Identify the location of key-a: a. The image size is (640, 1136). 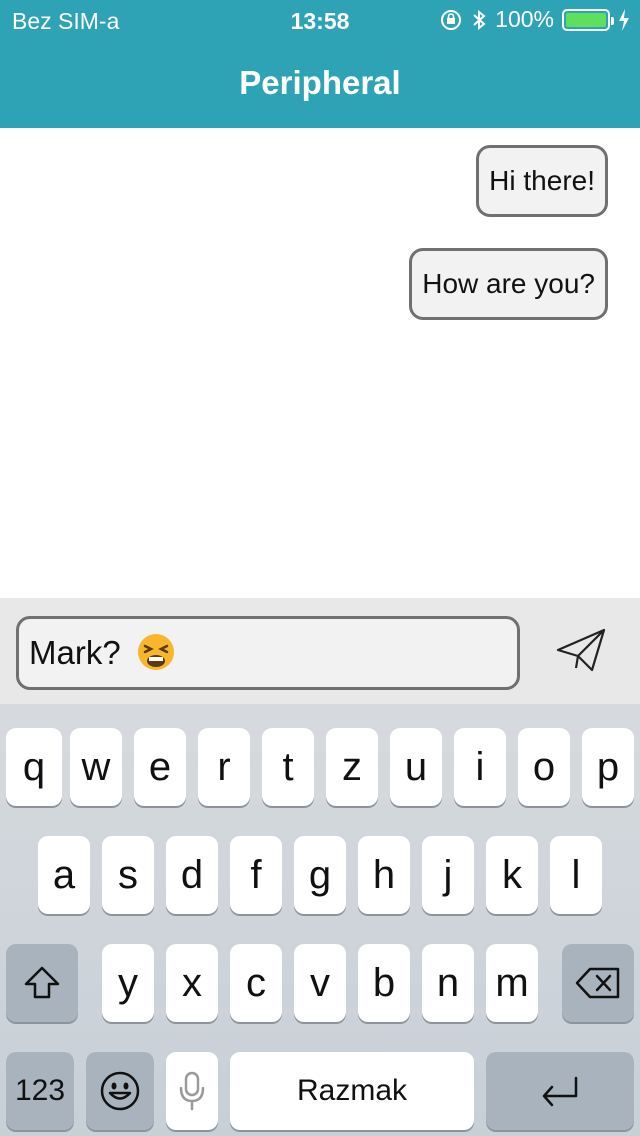
(64, 875).